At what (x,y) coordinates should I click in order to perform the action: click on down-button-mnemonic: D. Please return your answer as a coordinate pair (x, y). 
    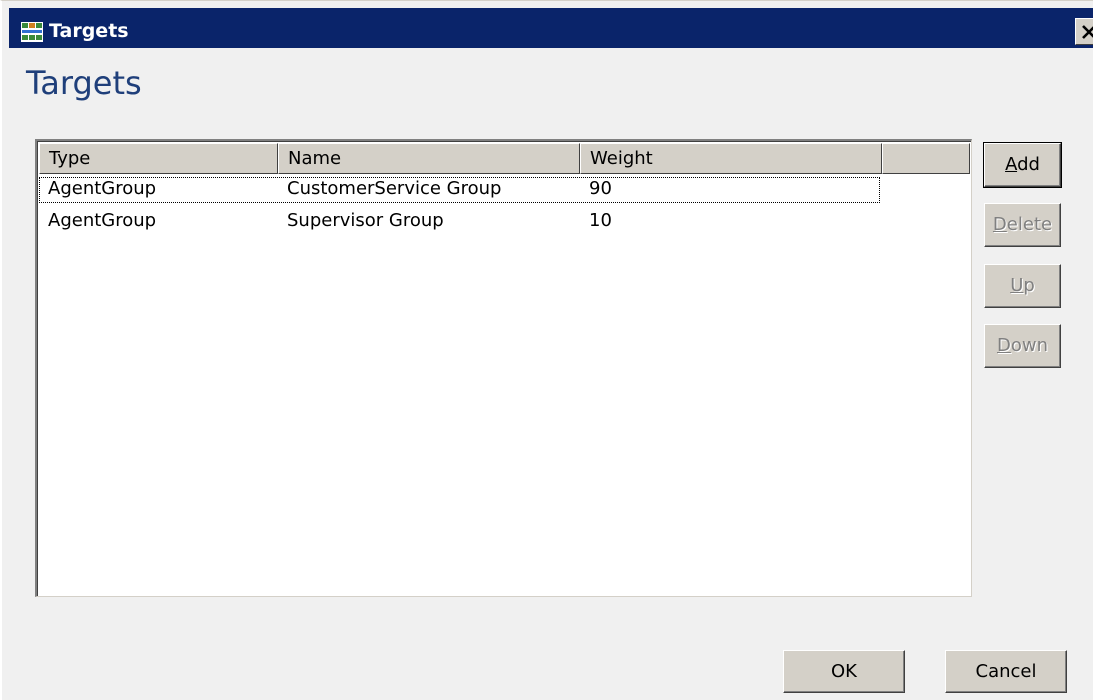
    Looking at the image, I should click on (1003, 345).